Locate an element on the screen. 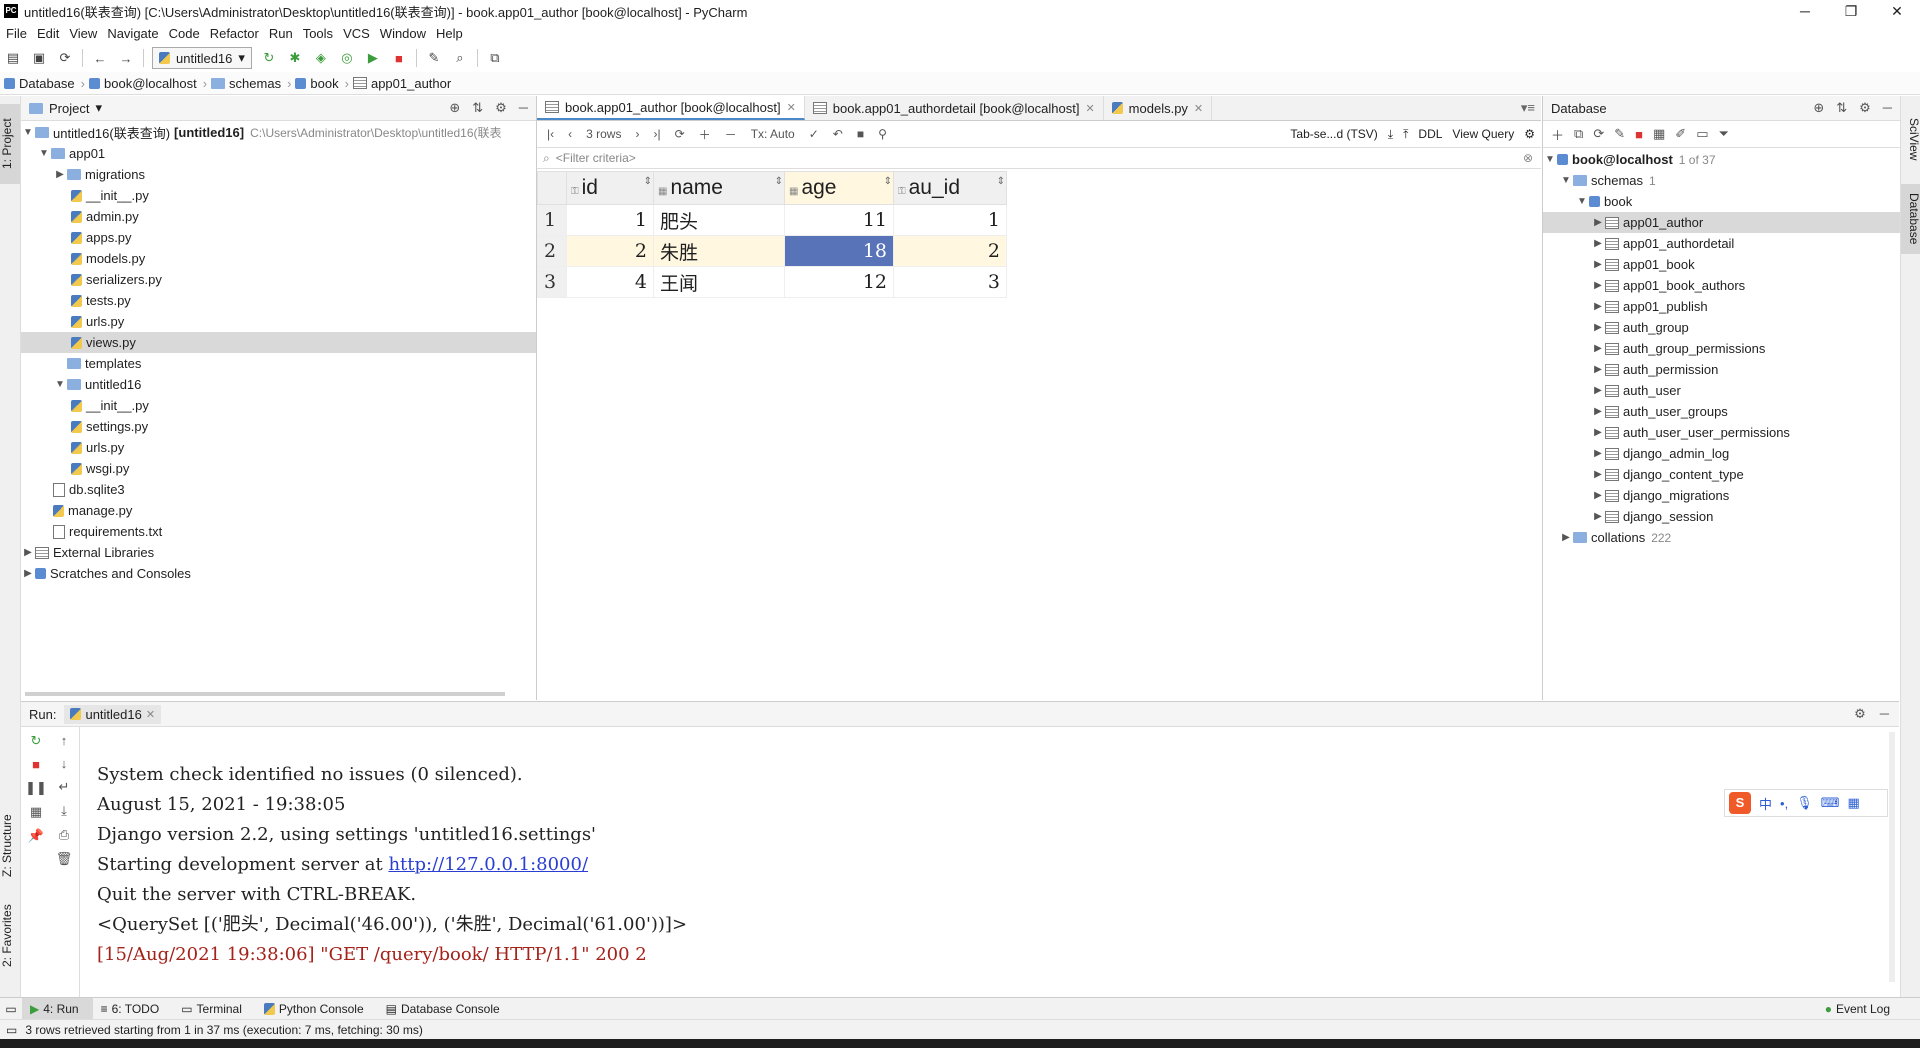 This screenshot has width=1920, height=1048. db-tree-table: ▶ auth_user is located at coordinates (1721, 390).